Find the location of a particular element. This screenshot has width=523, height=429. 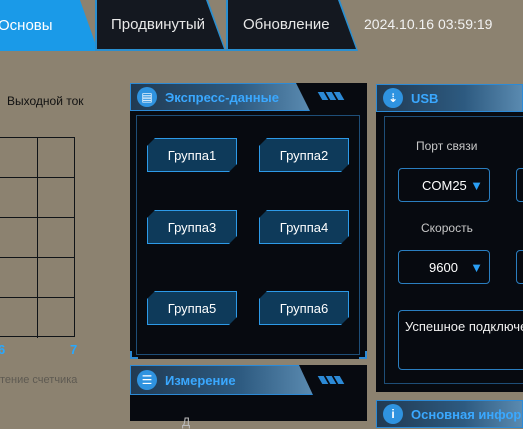

usb-icon: ⇣ is located at coordinates (393, 98).